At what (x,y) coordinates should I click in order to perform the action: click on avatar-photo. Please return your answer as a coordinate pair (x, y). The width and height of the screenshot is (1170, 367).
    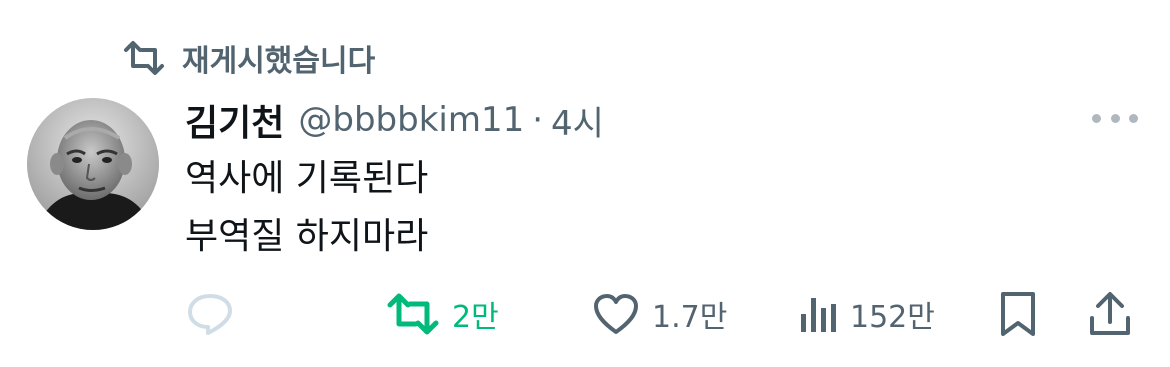
    Looking at the image, I should click on (93, 164).